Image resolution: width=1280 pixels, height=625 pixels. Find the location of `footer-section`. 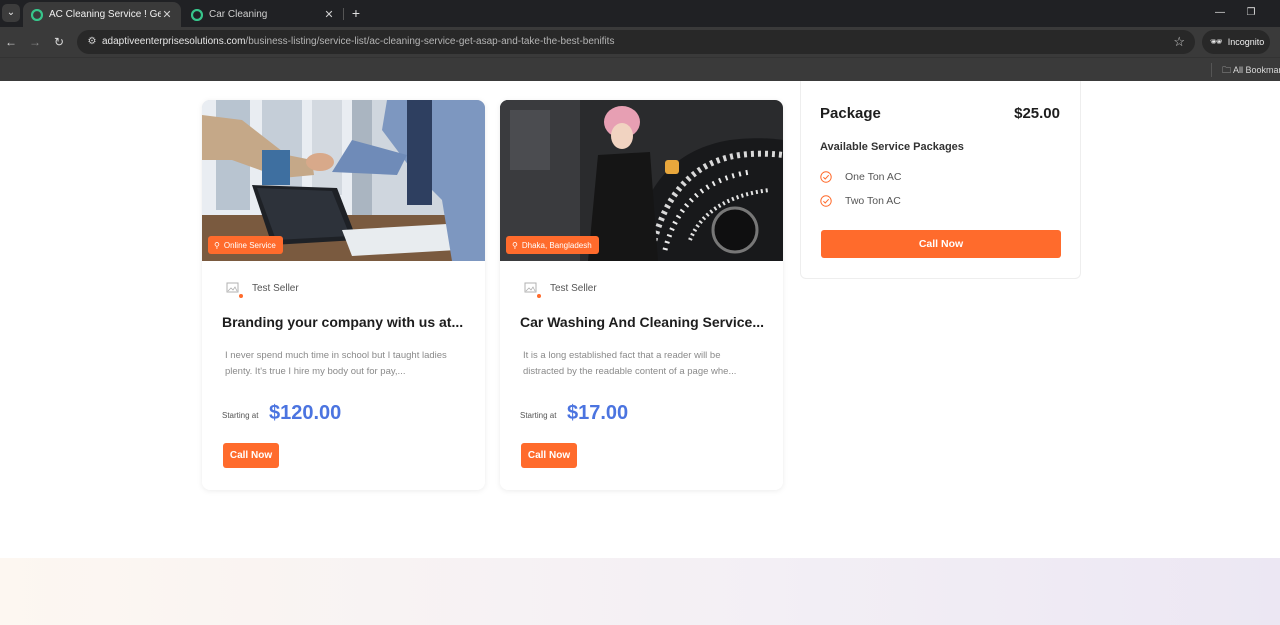

footer-section is located at coordinates (640, 591).